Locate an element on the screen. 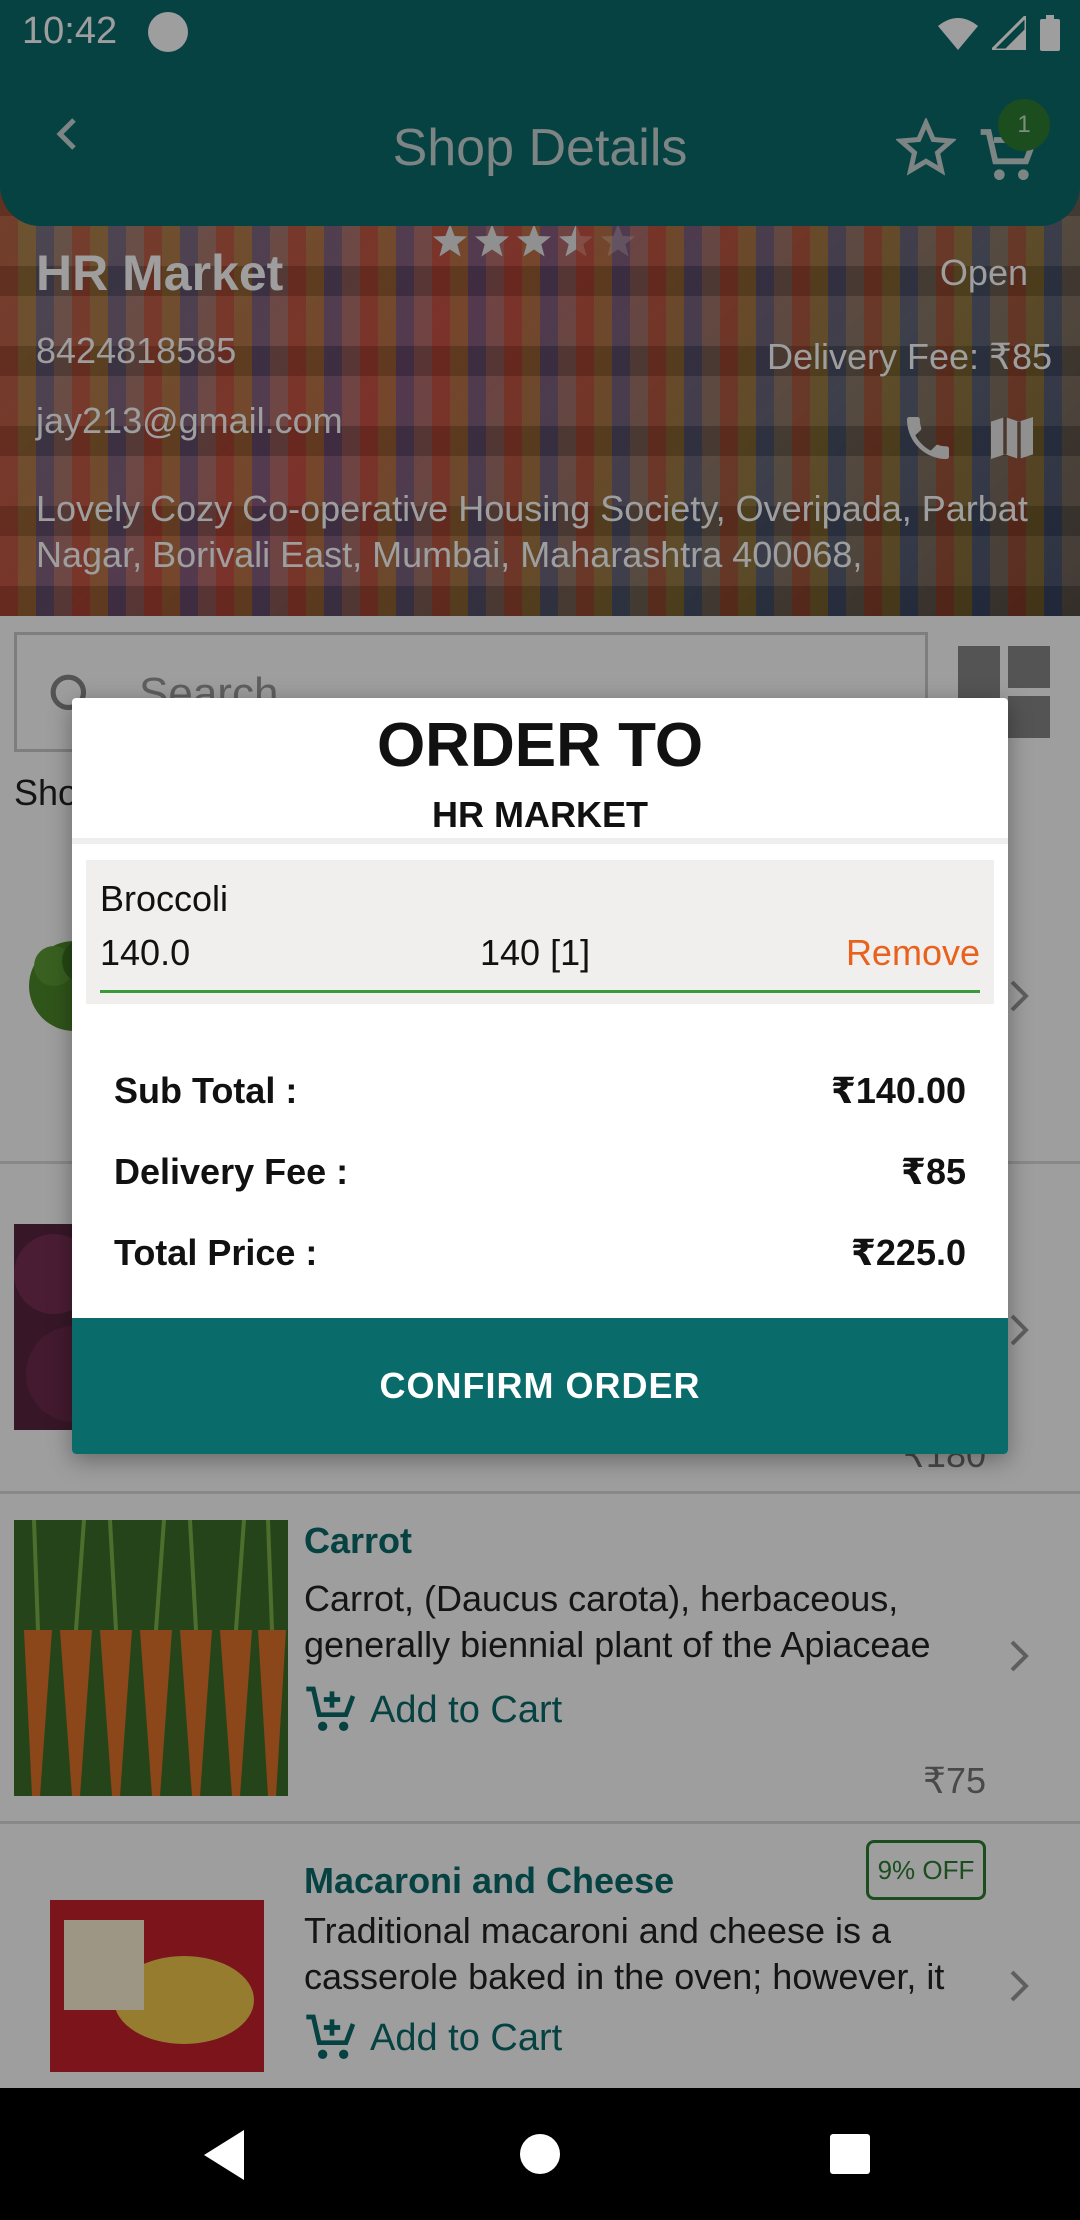 The image size is (1080, 2220). dialog-shop-name: HR MARKET is located at coordinates (540, 814).